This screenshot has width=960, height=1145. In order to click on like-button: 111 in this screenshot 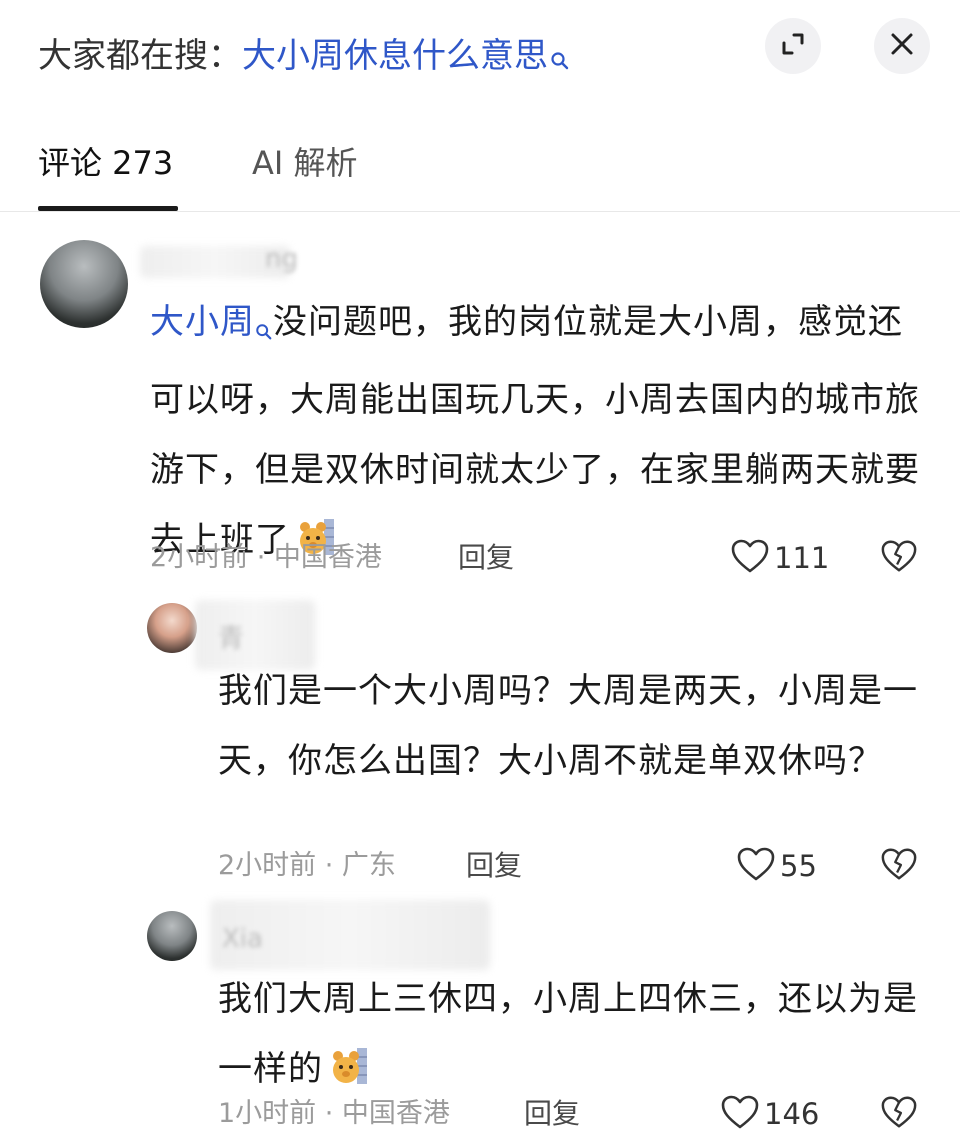, I will do `click(779, 558)`.